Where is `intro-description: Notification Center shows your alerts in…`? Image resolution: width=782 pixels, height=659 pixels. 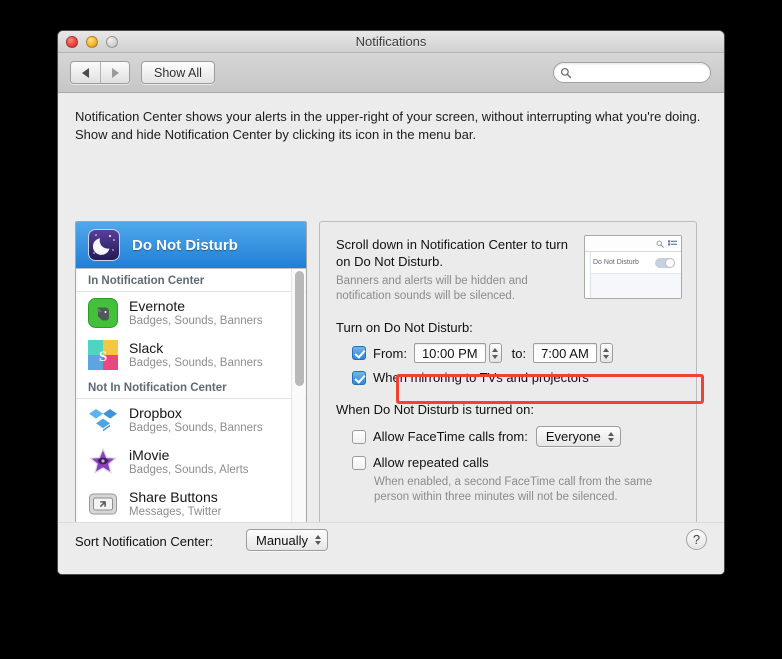 intro-description: Notification Center shows your alerts in… is located at coordinates (388, 125).